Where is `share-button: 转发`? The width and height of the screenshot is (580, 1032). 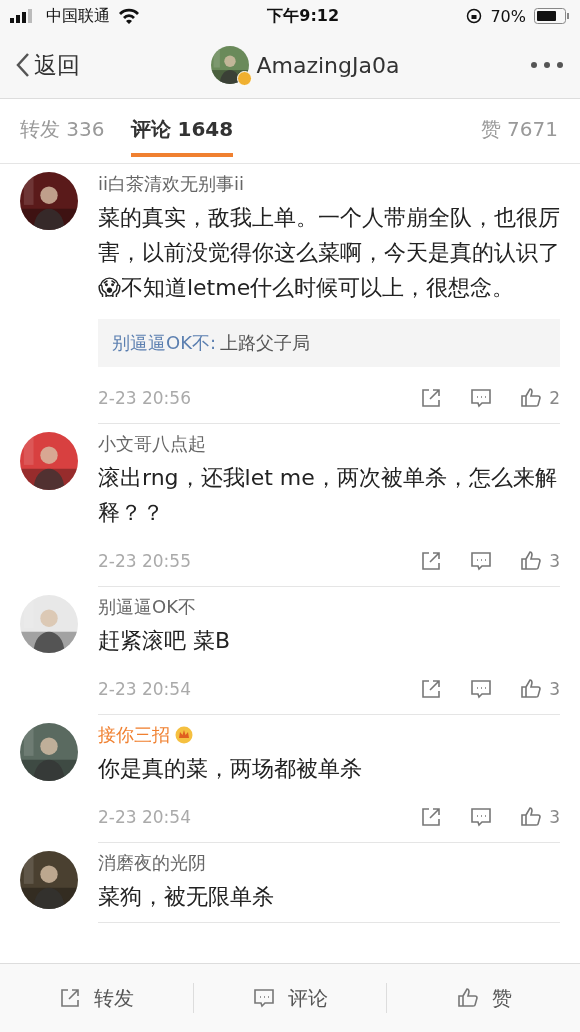
share-button: 转发 is located at coordinates (96, 998).